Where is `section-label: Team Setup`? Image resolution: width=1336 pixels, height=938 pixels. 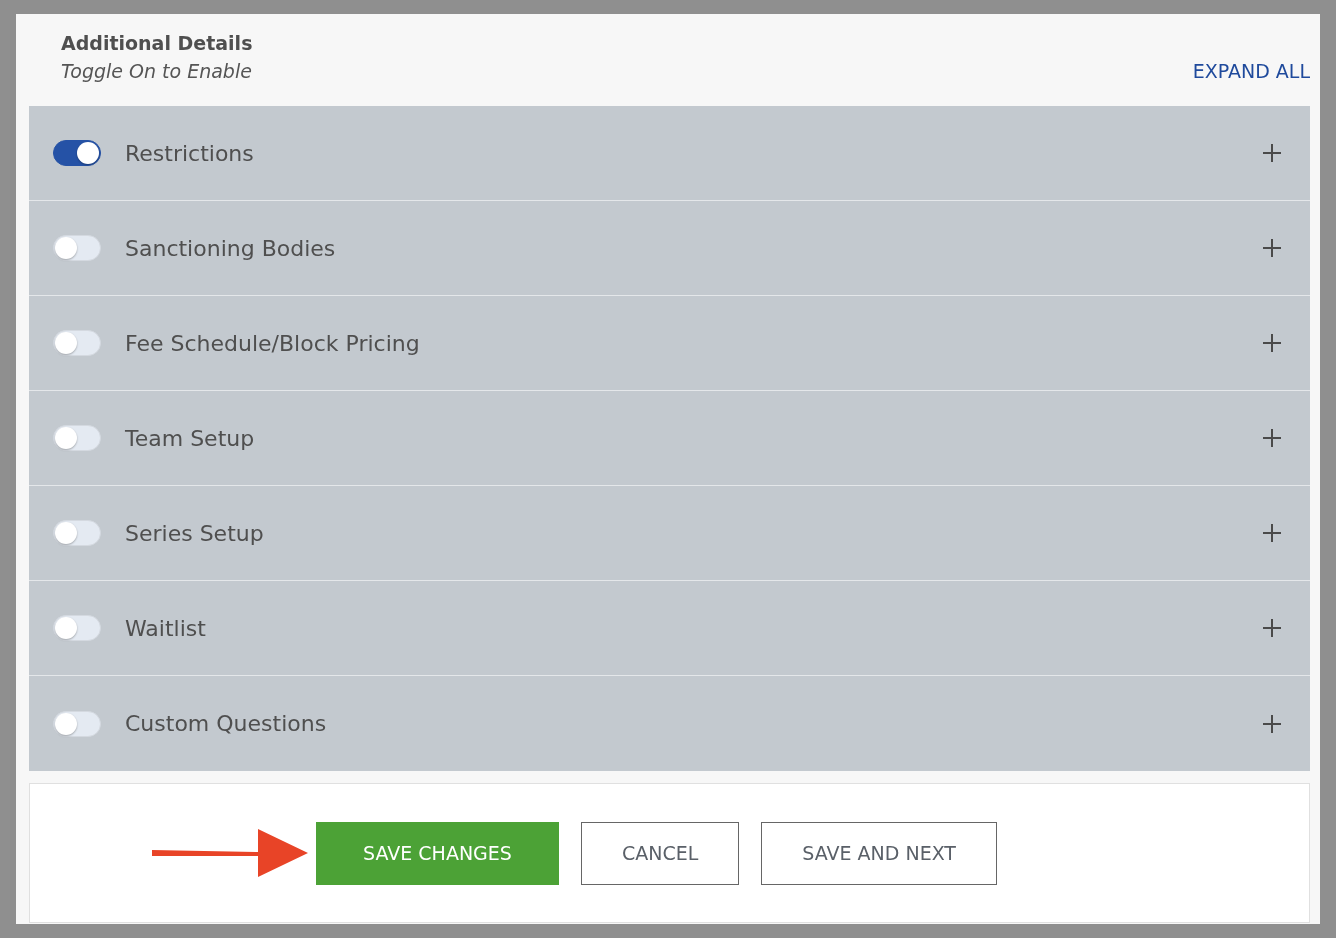 section-label: Team Setup is located at coordinates (190, 438).